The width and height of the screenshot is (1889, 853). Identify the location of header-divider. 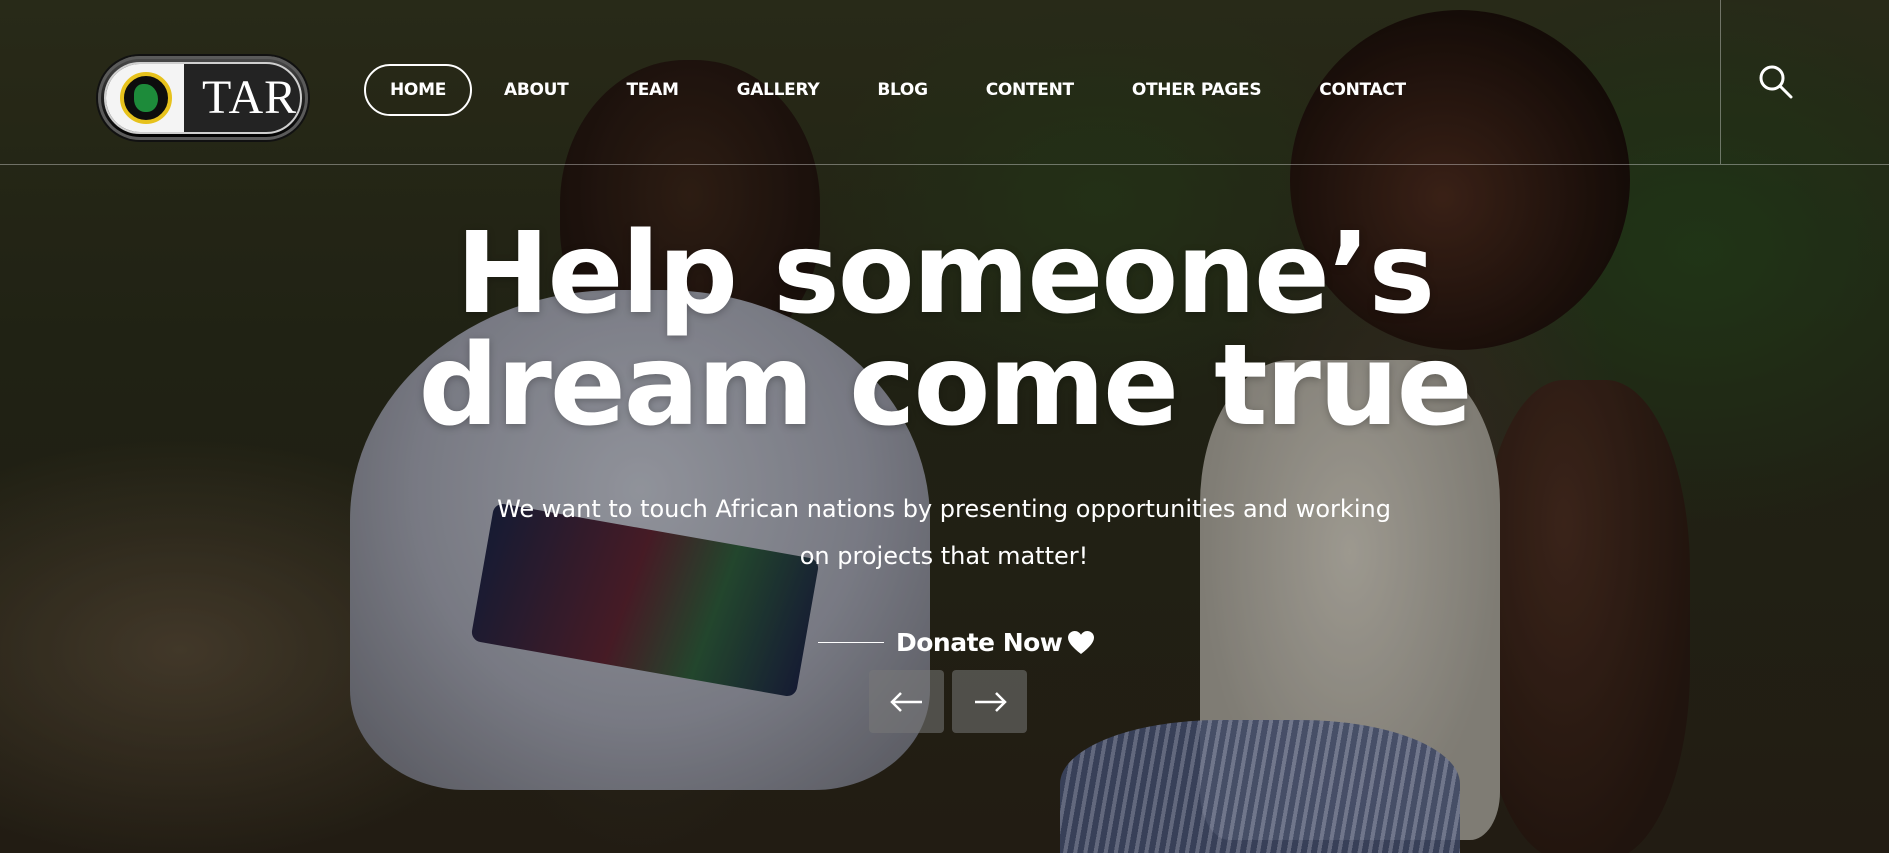
(1720, 82).